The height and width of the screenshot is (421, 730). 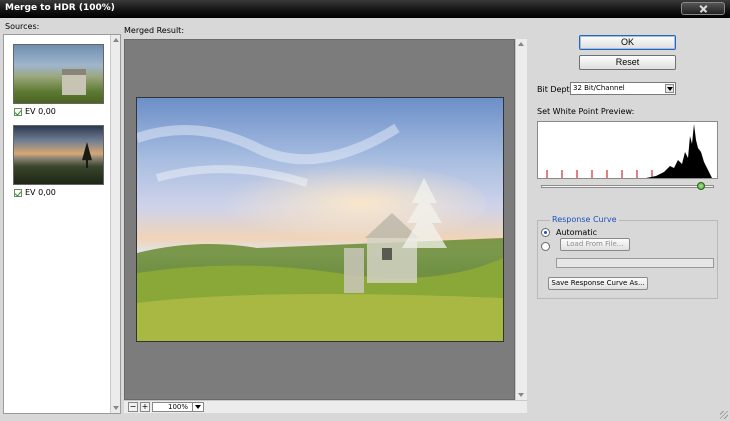 I want to click on automatic-label: Automatic, so click(x=577, y=232).